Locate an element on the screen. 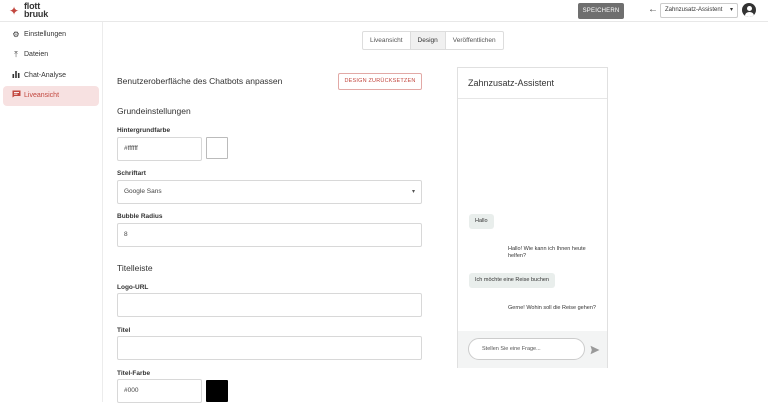 The width and height of the screenshot is (768, 403). sparkle-icon: ✦ is located at coordinates (14, 11).